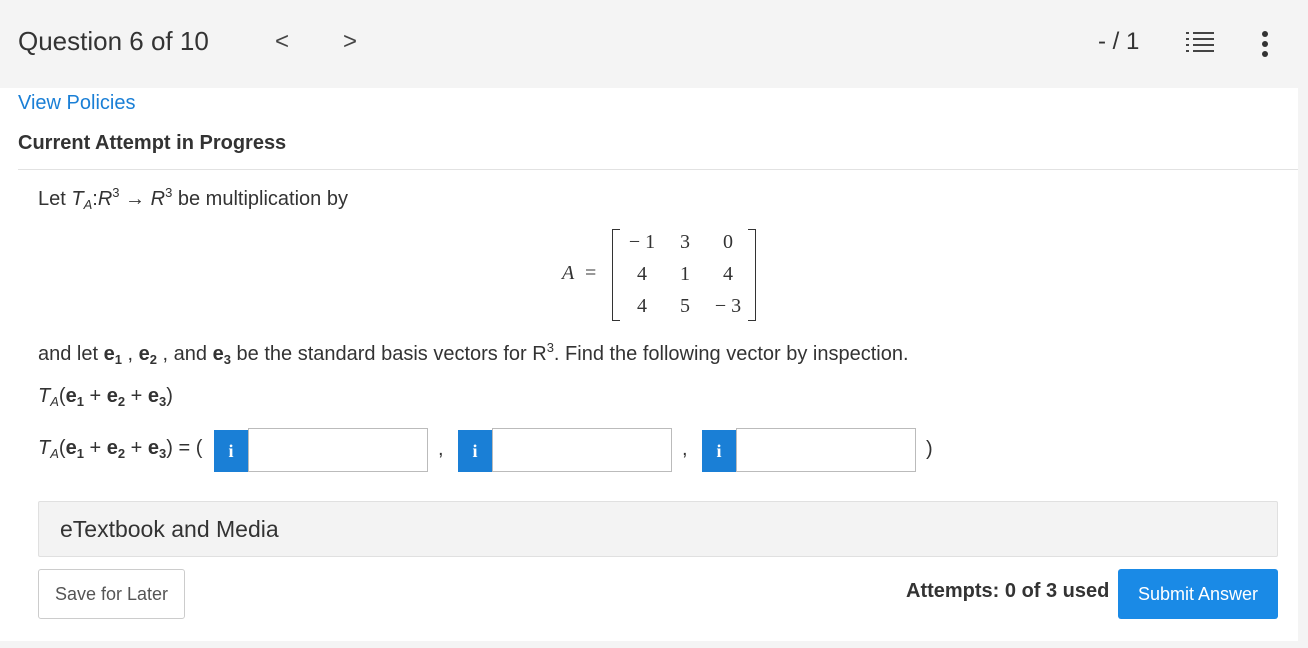 This screenshot has width=1308, height=648. What do you see at coordinates (685, 306) in the screenshot?
I see `matrix-cell: 5` at bounding box center [685, 306].